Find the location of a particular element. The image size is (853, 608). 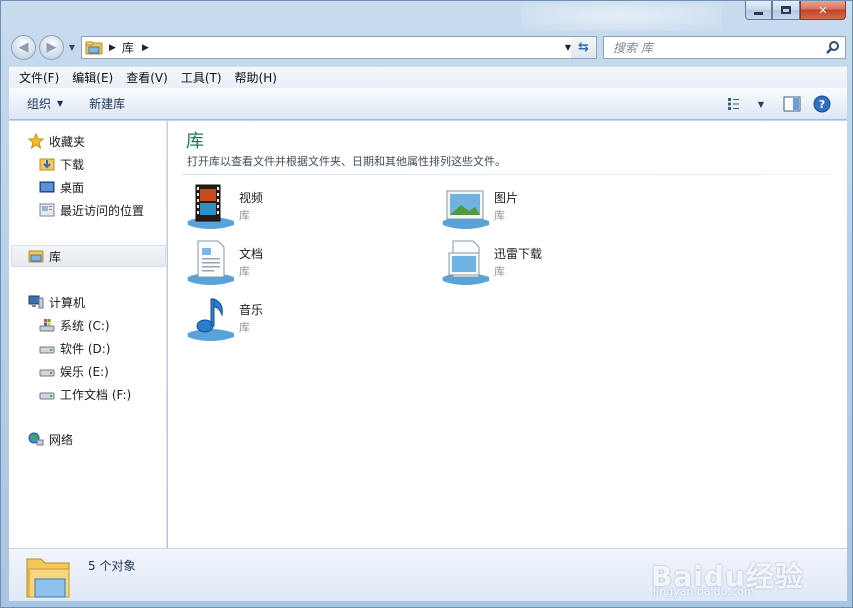

downloads-folder-icon is located at coordinates (47, 164).